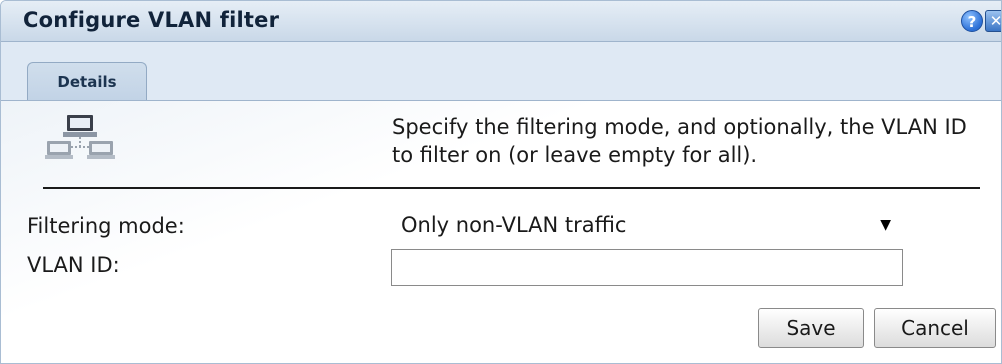  Describe the element at coordinates (972, 21) in the screenshot. I see `help-icon: ?` at that location.